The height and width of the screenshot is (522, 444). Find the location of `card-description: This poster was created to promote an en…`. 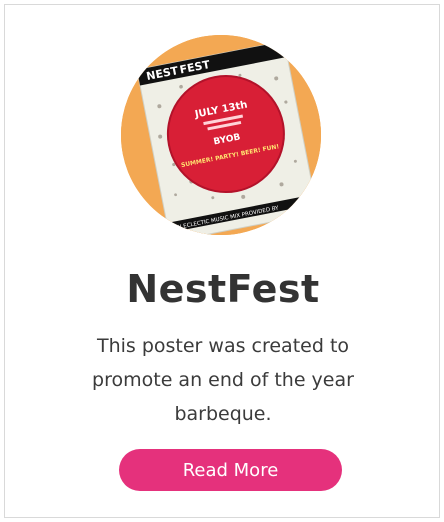

card-description: This poster was created to promote an en… is located at coordinates (223, 380).